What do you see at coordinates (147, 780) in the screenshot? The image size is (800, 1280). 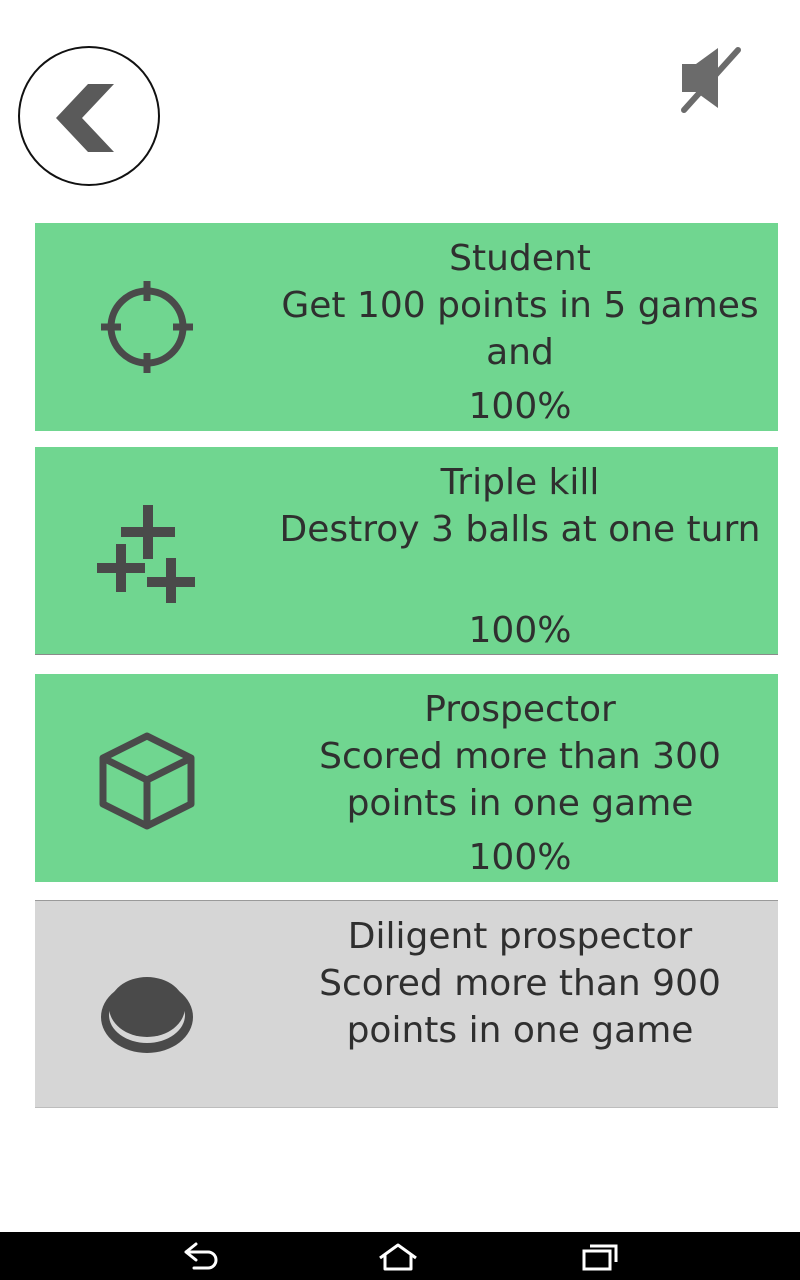 I see `cube-icon` at bounding box center [147, 780].